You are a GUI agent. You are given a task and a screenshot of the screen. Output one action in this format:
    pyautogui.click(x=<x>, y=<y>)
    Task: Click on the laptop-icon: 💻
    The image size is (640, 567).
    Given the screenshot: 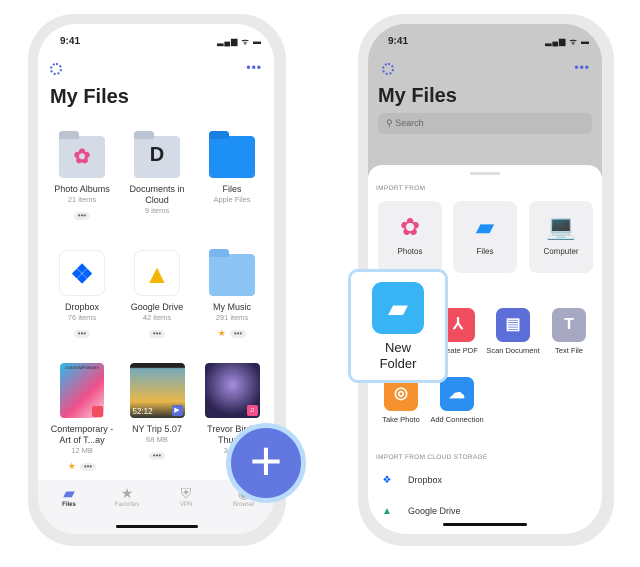 What is the action you would take?
    pyautogui.click(x=561, y=227)
    